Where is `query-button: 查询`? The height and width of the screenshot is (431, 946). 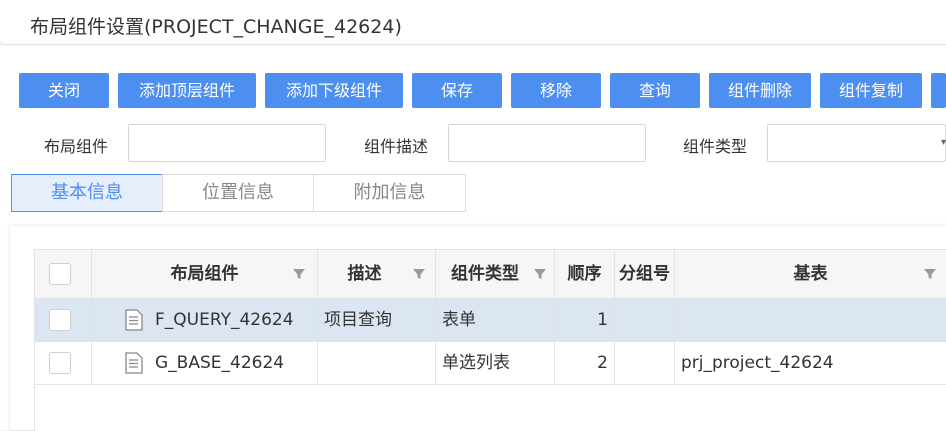
query-button: 查询 is located at coordinates (655, 90).